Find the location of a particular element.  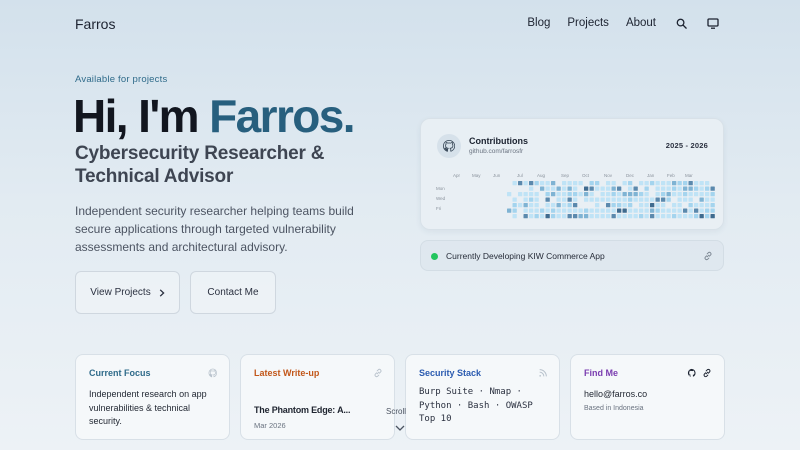

card-title: Current Focus is located at coordinates (120, 373).